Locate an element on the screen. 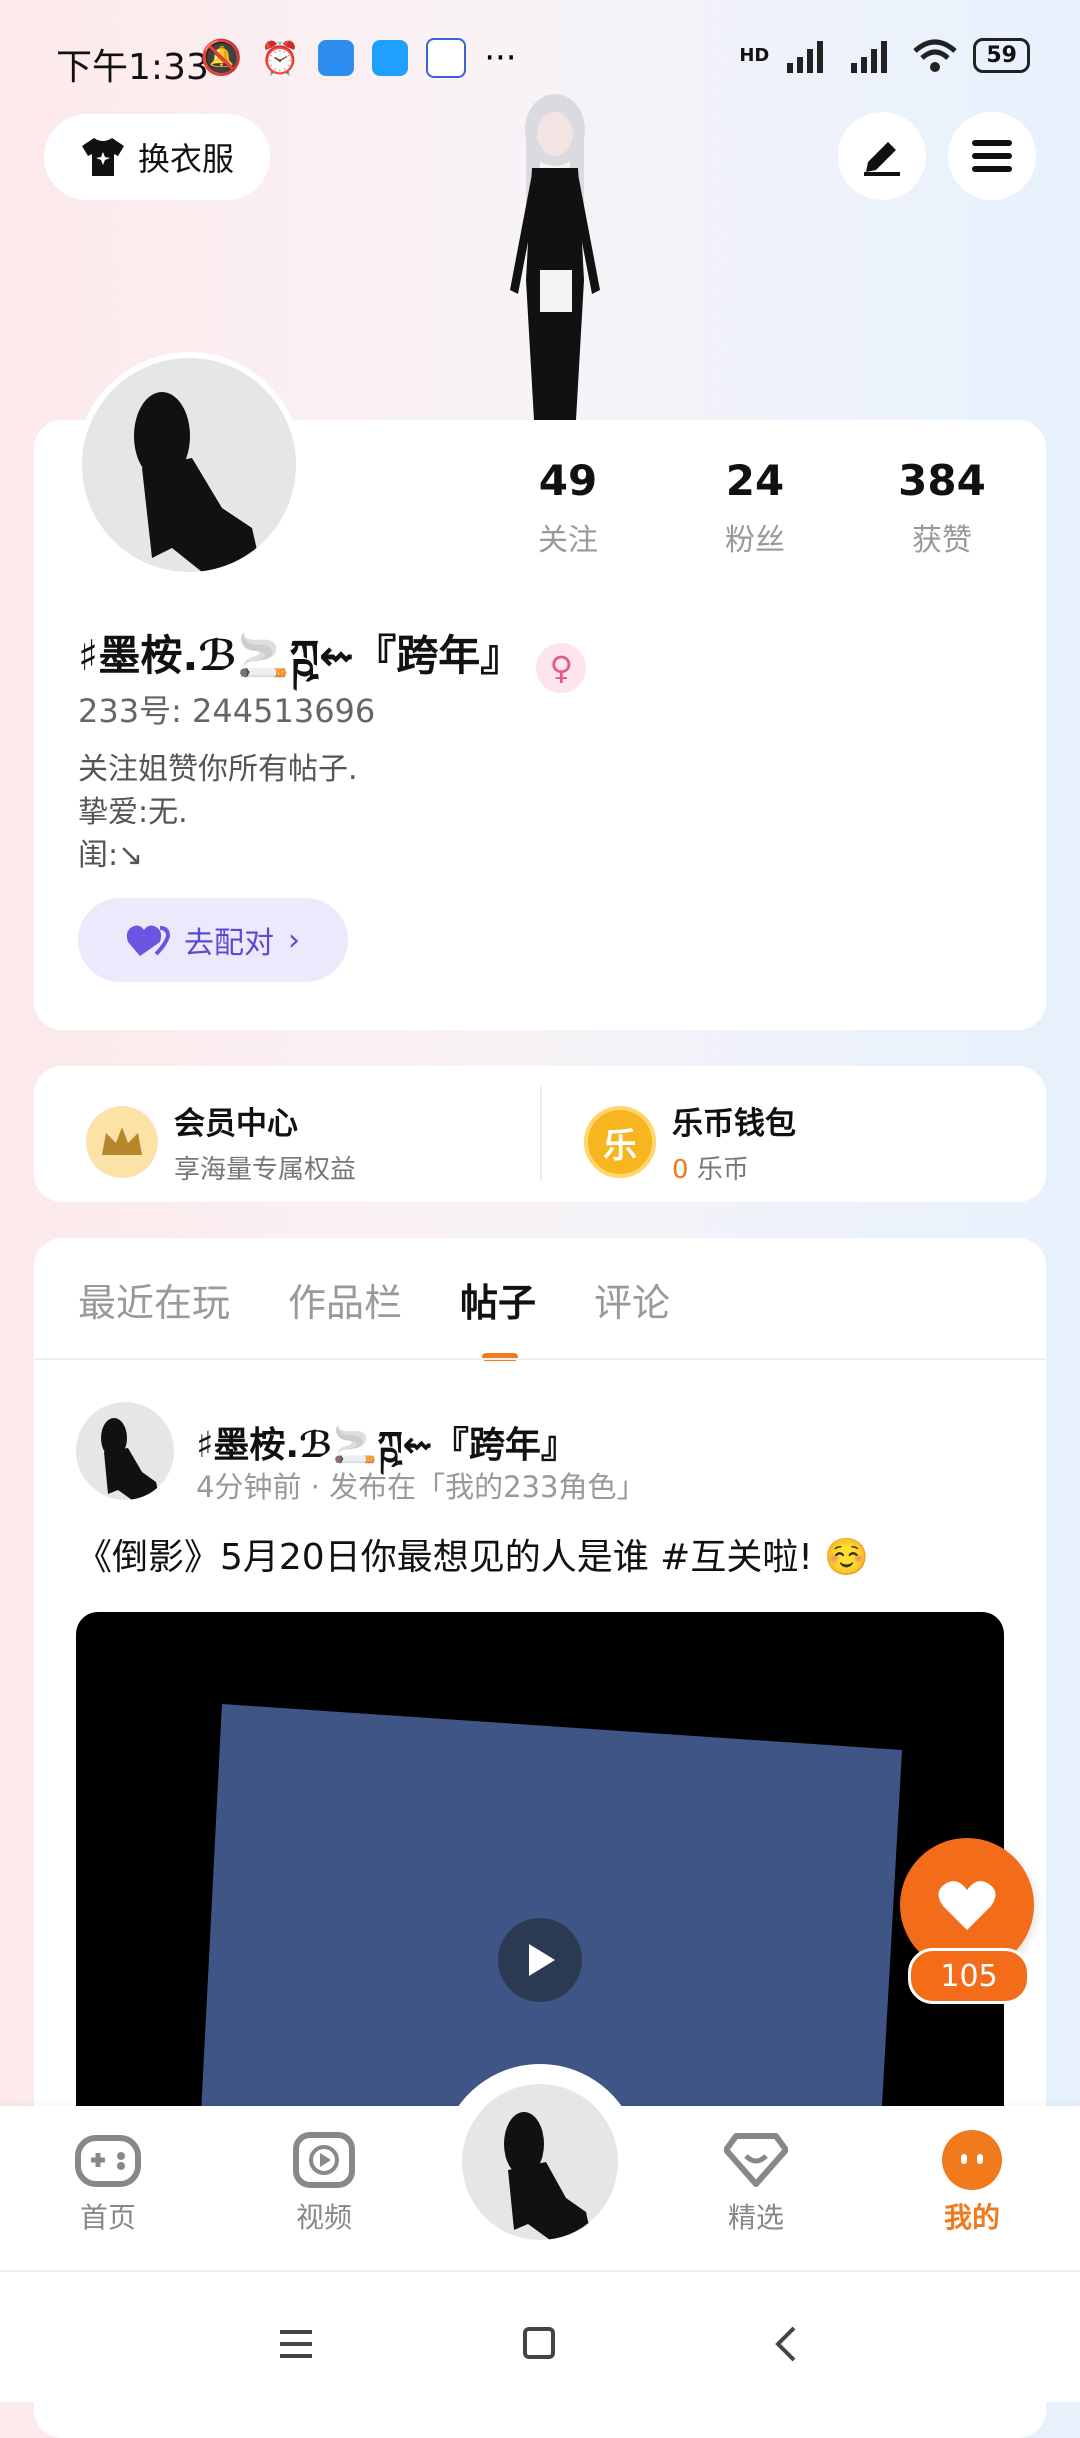 Image resolution: width=1080 pixels, height=2438 pixels. coin-icon: 乐 is located at coordinates (620, 1142).